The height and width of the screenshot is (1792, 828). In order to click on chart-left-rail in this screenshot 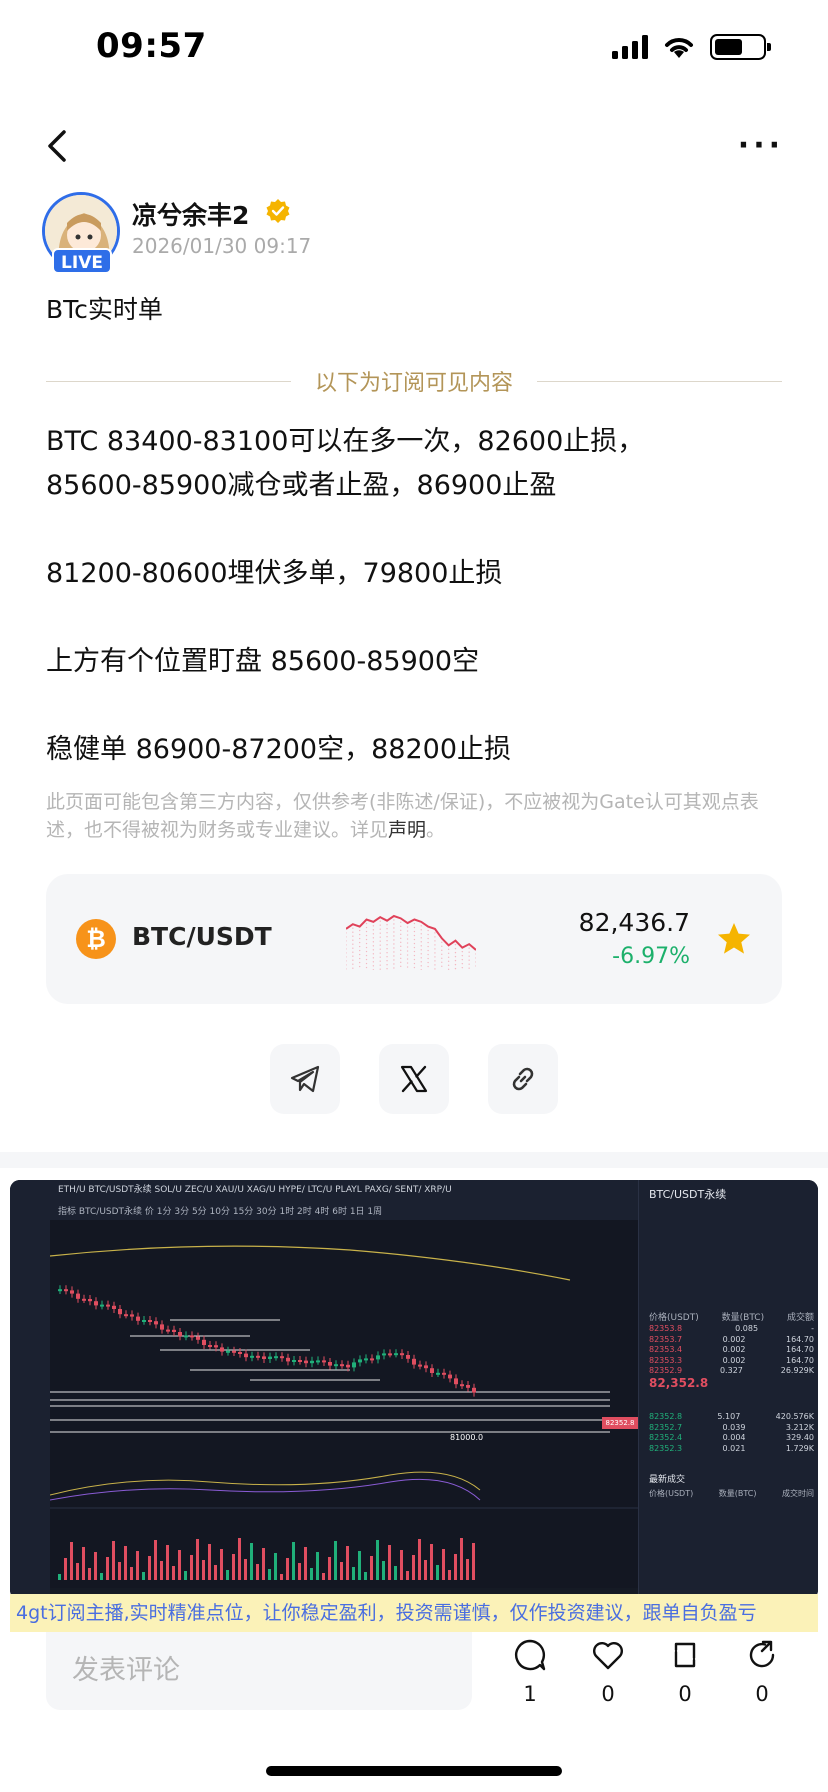, I will do `click(30, 1390)`.